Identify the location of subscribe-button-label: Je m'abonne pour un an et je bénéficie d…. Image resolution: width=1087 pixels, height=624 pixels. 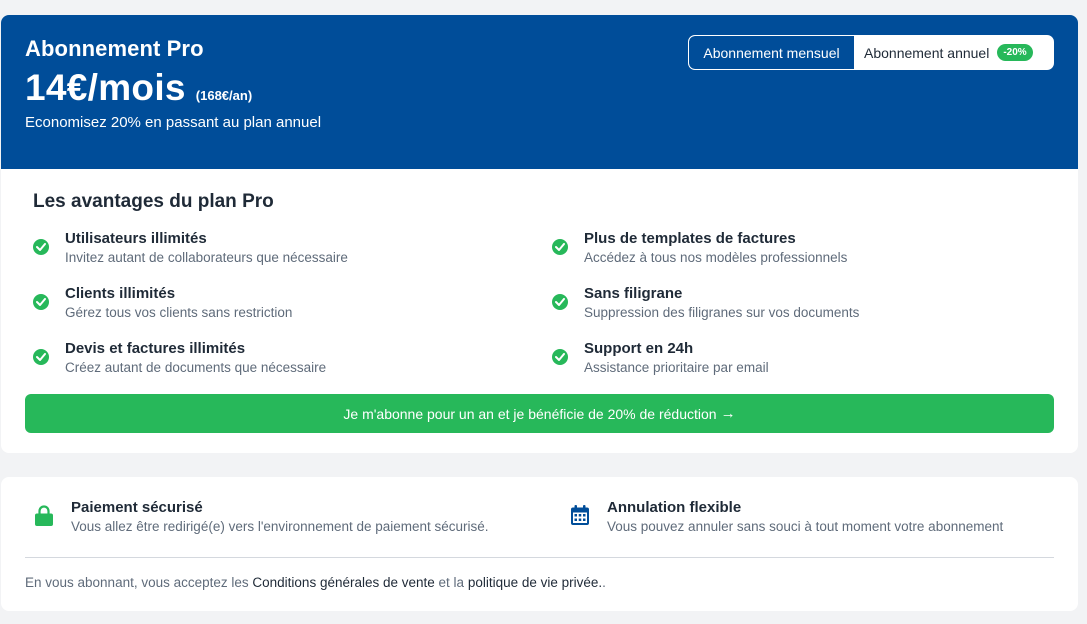
(530, 413).